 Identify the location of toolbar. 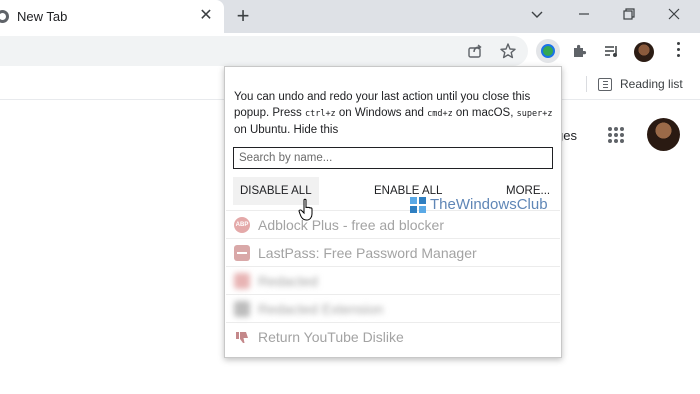
(350, 51).